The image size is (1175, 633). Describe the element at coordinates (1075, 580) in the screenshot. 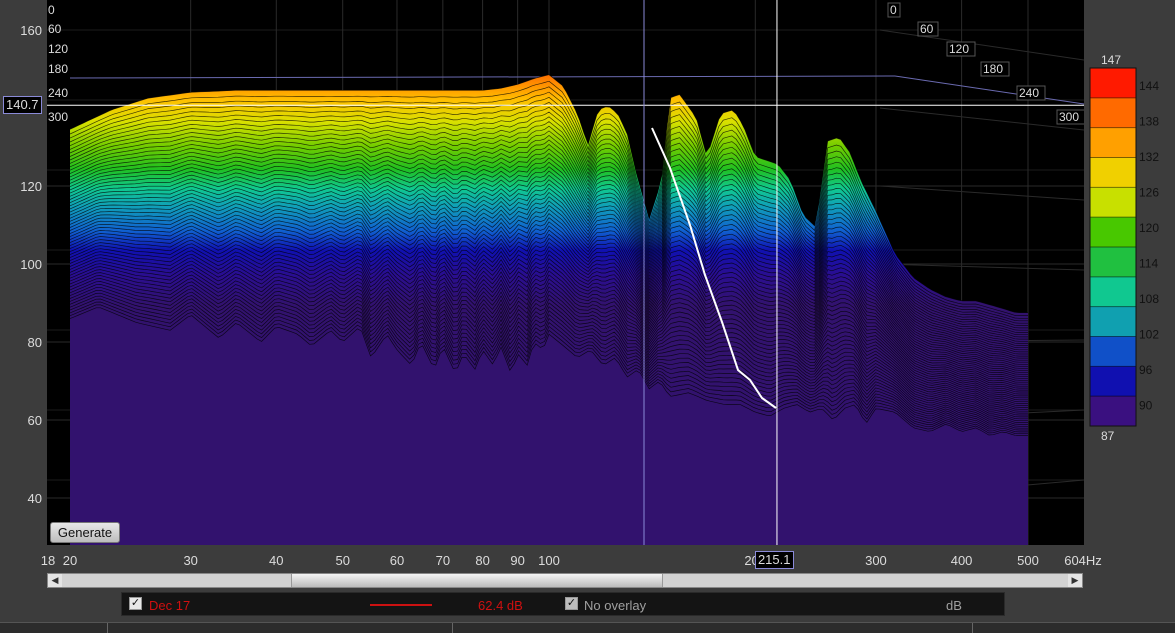

I see `scroll-right-icon: ▶` at that location.